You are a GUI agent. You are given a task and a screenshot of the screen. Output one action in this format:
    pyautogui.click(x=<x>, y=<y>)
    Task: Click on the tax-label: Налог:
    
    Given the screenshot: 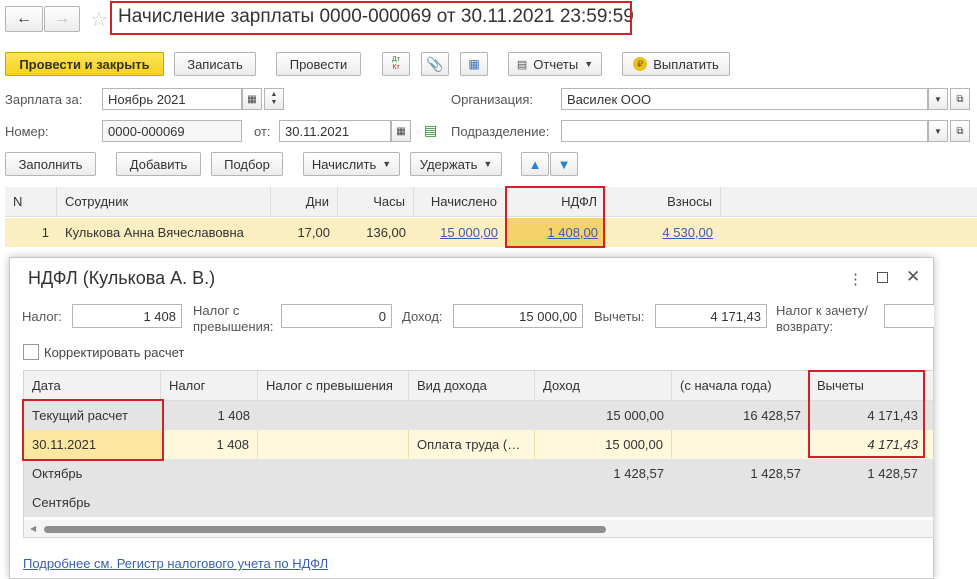 What is the action you would take?
    pyautogui.click(x=42, y=316)
    